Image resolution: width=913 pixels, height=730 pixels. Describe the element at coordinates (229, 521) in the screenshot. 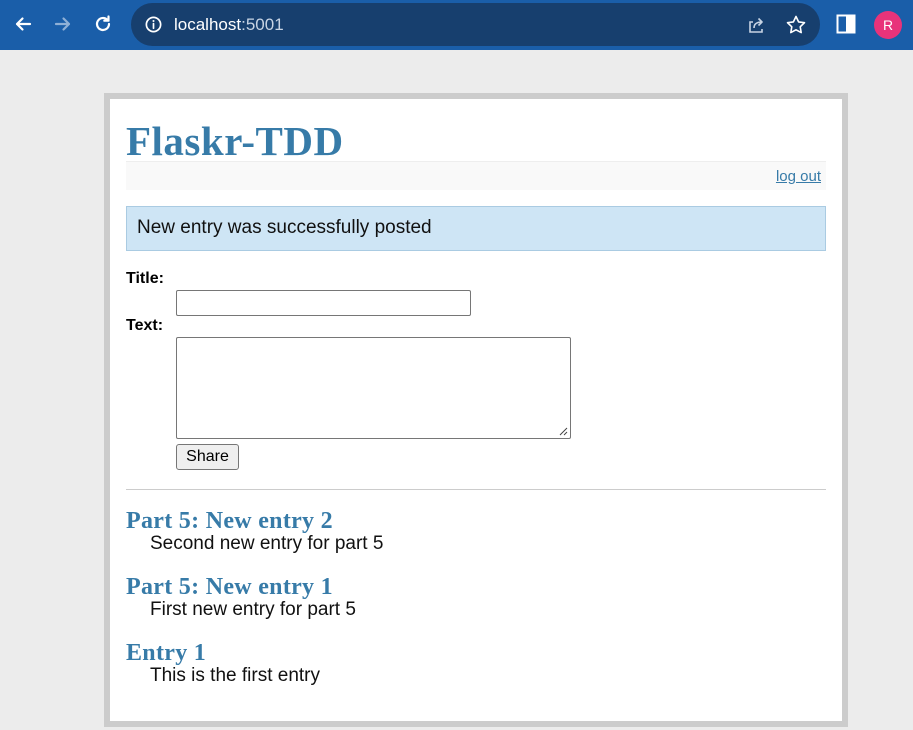

I see `entry-title: Part 5: New entry 2` at that location.